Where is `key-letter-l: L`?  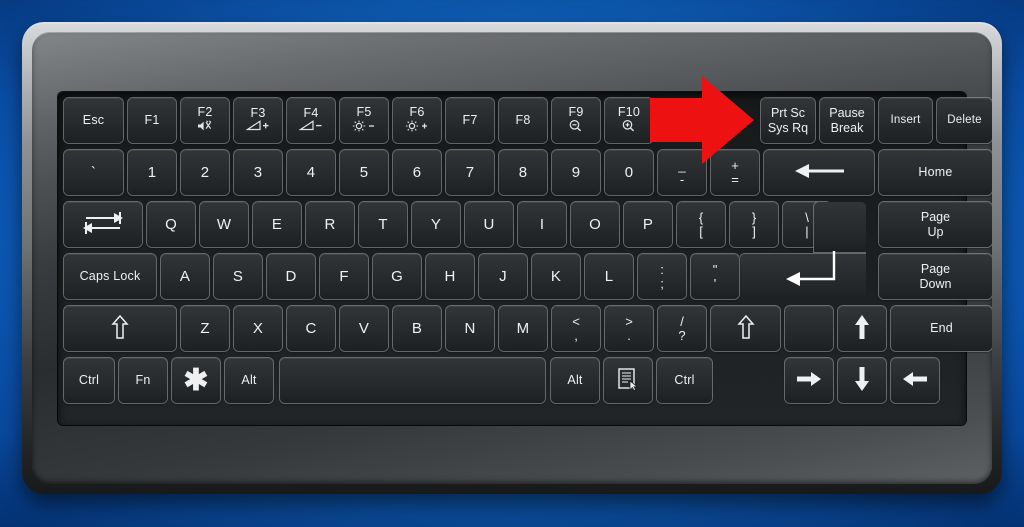 key-letter-l: L is located at coordinates (609, 276).